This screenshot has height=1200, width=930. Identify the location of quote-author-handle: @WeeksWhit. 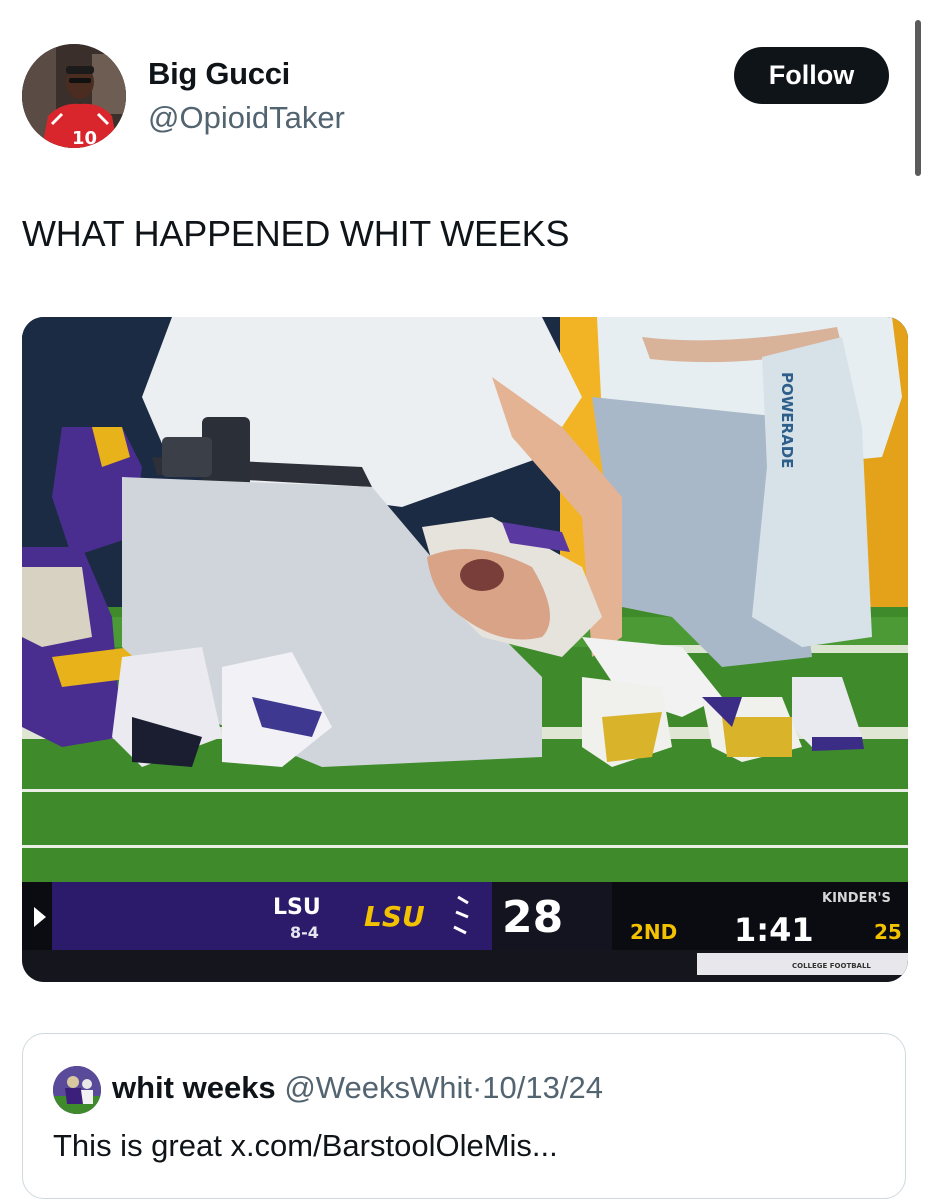
(378, 1087).